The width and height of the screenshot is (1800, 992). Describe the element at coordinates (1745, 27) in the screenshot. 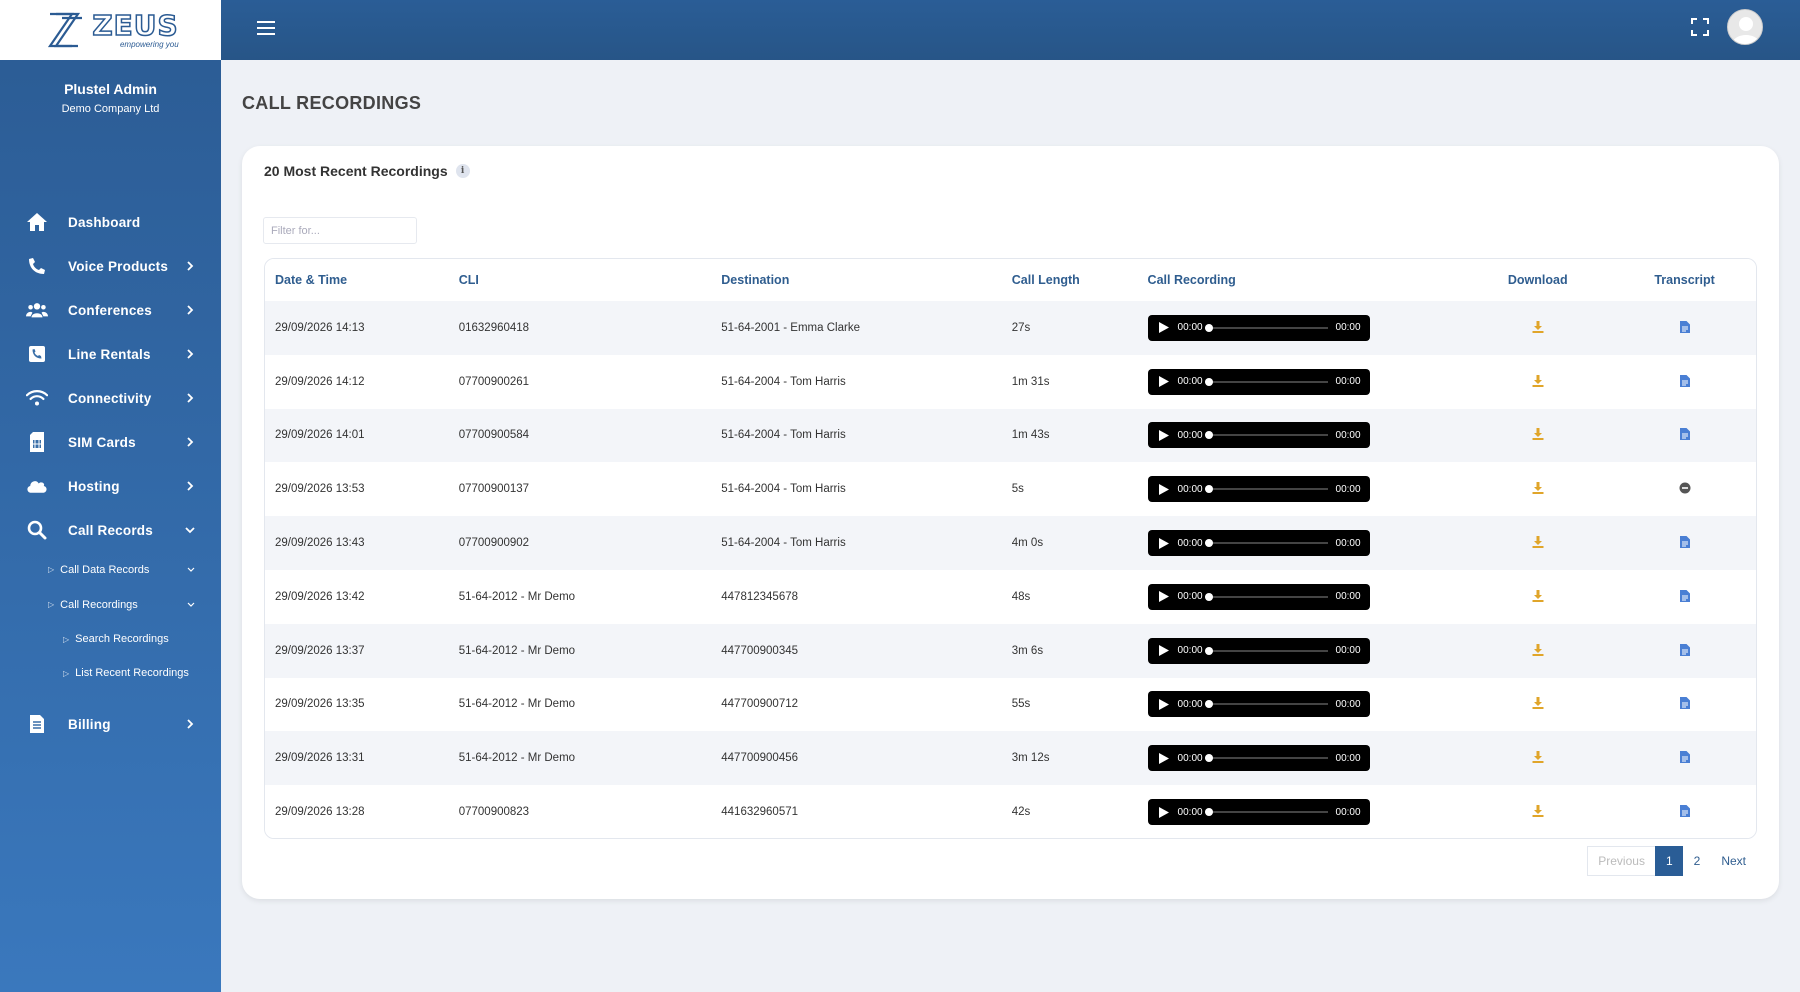

I see `user-avatar` at that location.